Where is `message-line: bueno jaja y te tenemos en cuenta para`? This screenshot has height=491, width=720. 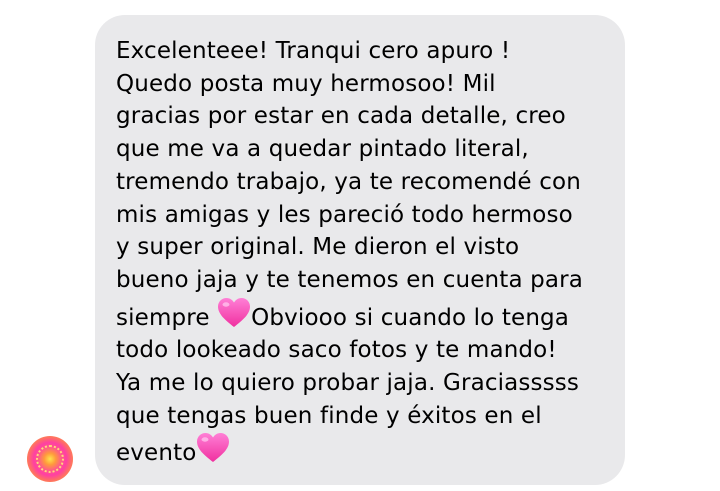 message-line: bueno jaja y te tenemos en cuenta para is located at coordinates (349, 279).